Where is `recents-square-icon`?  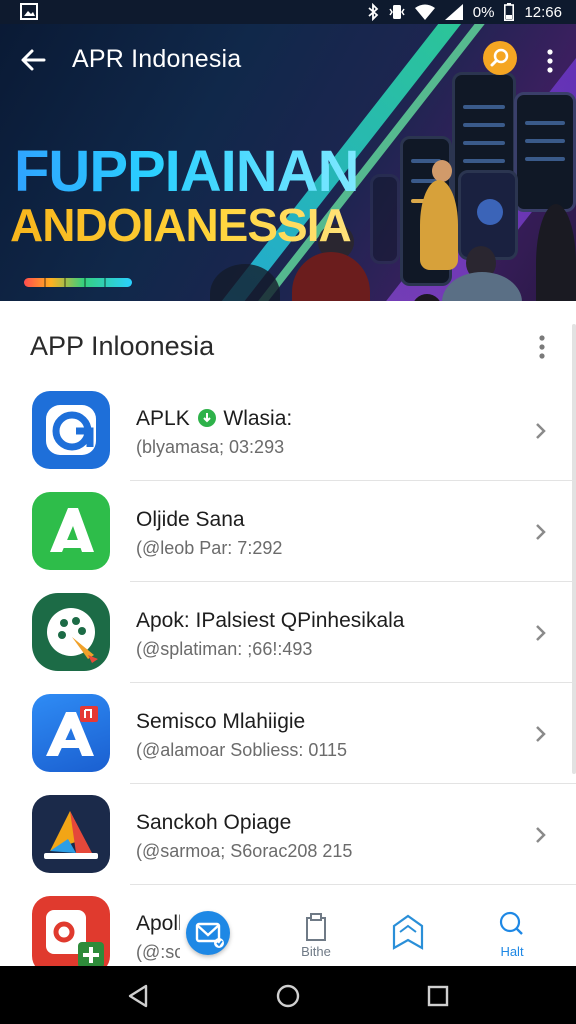 recents-square-icon is located at coordinates (438, 996).